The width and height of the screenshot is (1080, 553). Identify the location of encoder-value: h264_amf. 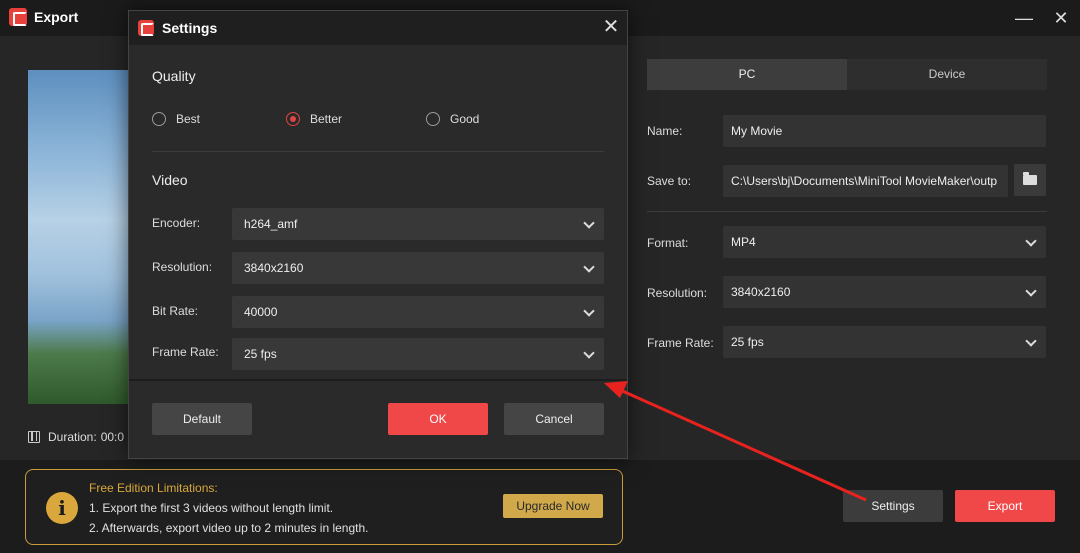
(271, 224).